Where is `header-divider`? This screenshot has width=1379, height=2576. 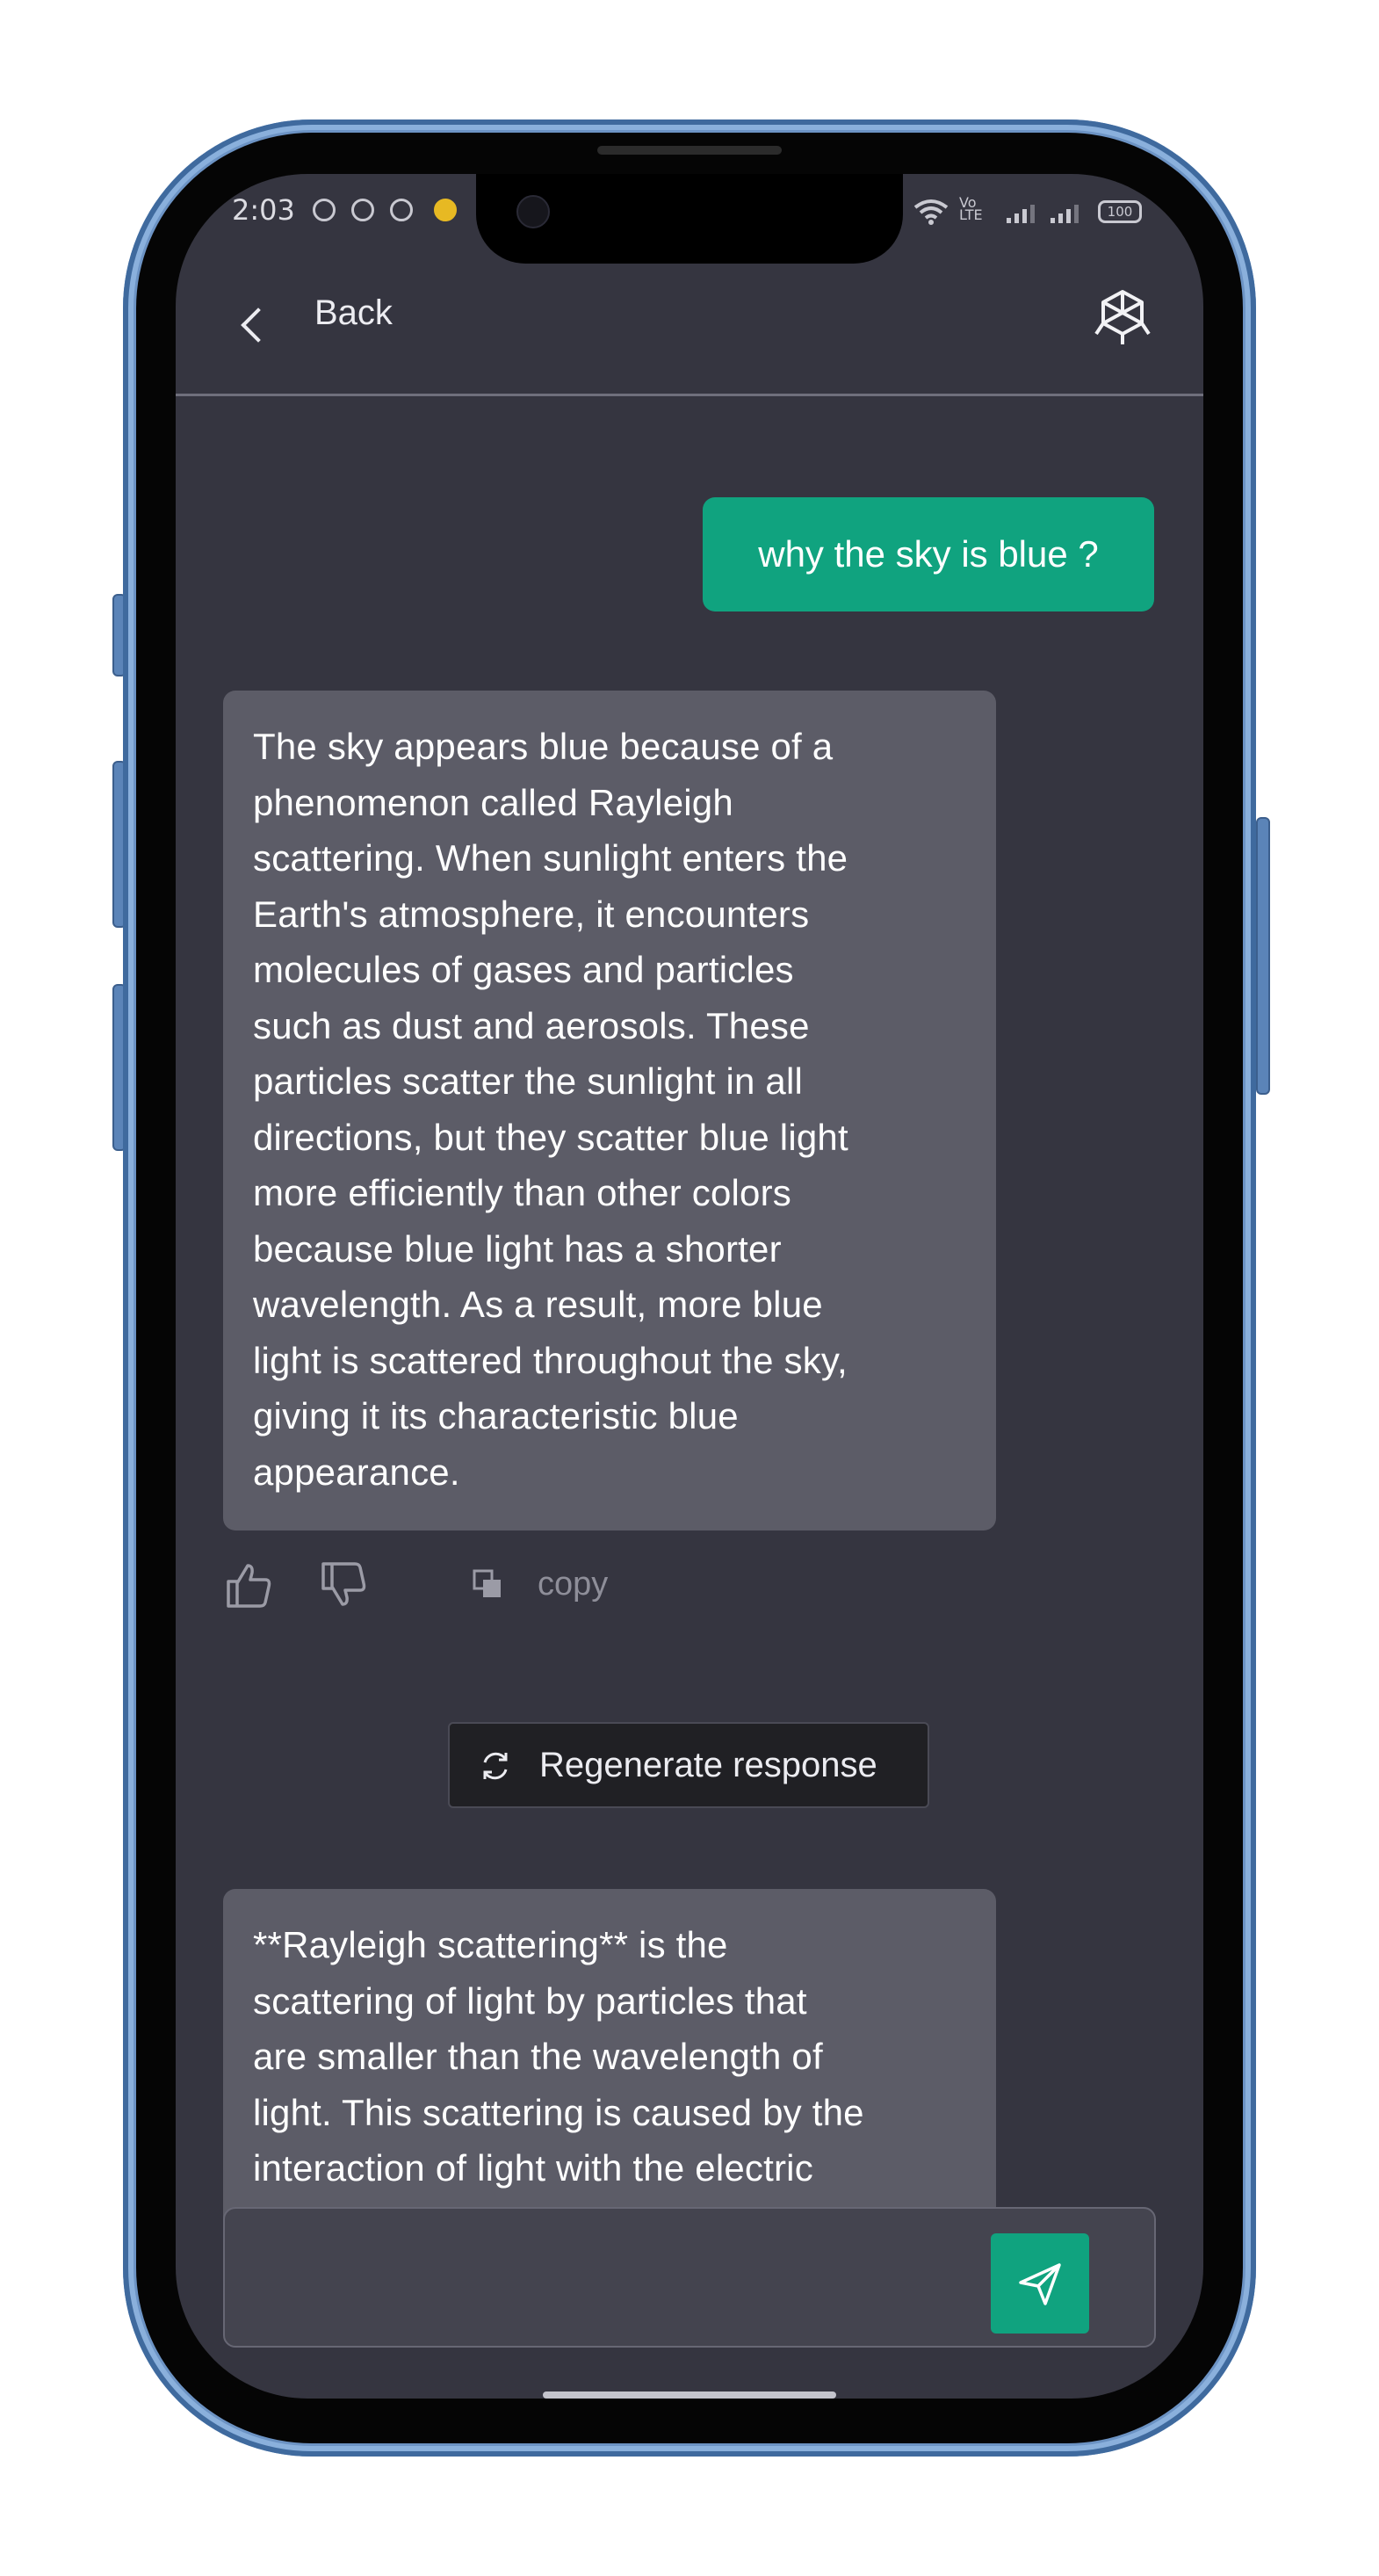 header-divider is located at coordinates (689, 395).